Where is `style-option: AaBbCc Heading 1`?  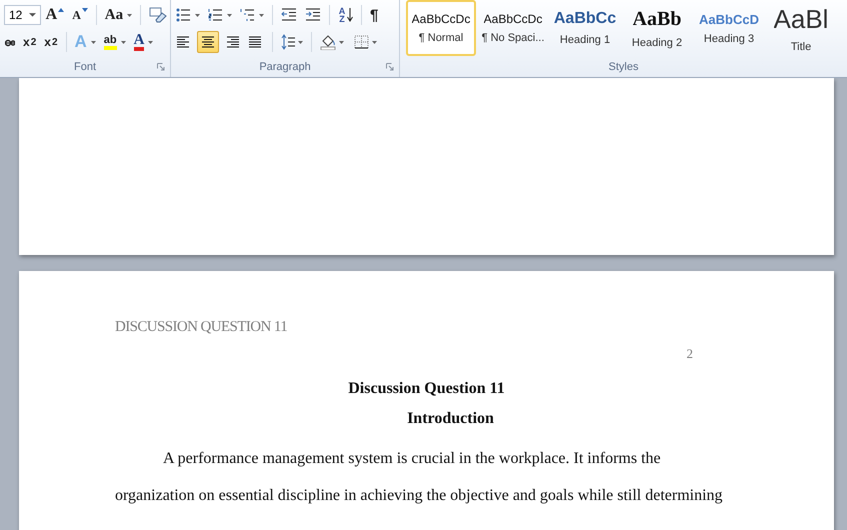
style-option: AaBbCc Heading 1 is located at coordinates (585, 28).